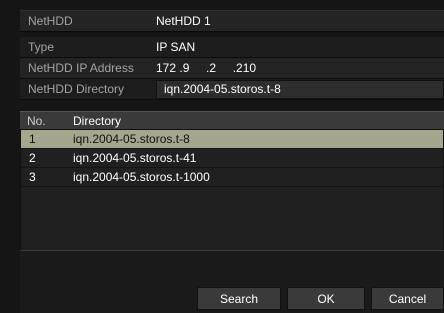 This screenshot has width=444, height=313. I want to click on nethdd-value: NetHDD 1, so click(298, 21).